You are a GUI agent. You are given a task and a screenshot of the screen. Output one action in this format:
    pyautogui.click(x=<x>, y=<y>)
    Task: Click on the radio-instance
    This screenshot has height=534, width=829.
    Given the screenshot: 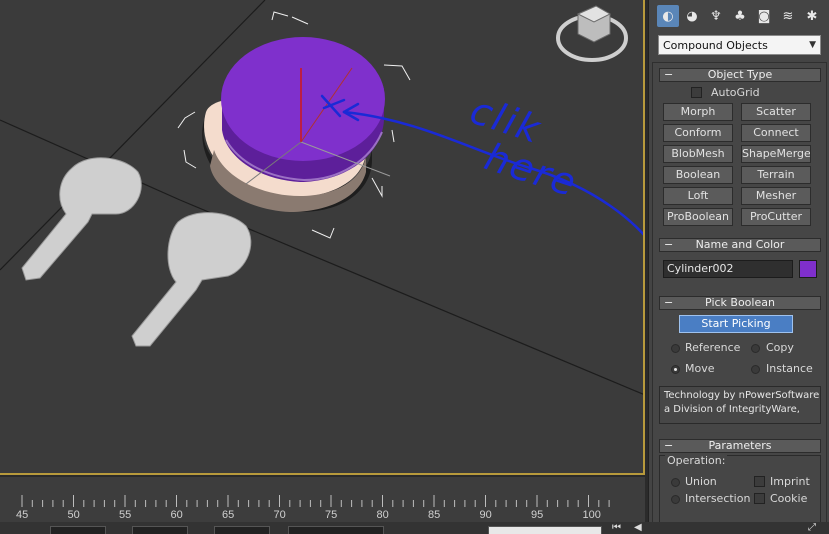 What is the action you would take?
    pyautogui.click(x=755, y=369)
    